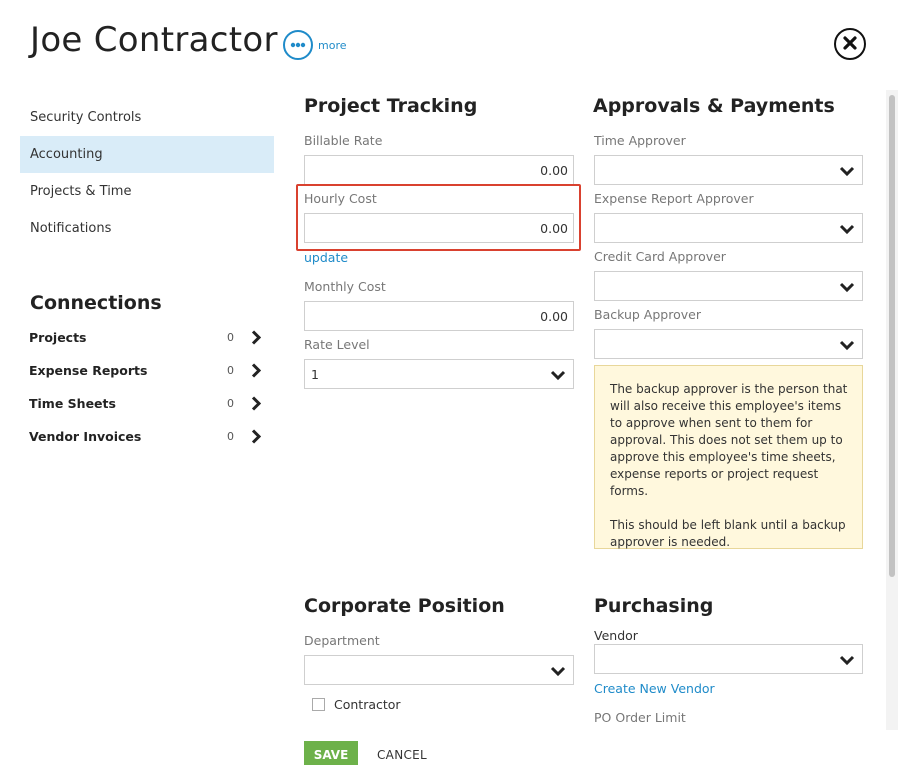 The image size is (898, 765). Describe the element at coordinates (58, 337) in the screenshot. I see `connection-label: Projects` at that location.